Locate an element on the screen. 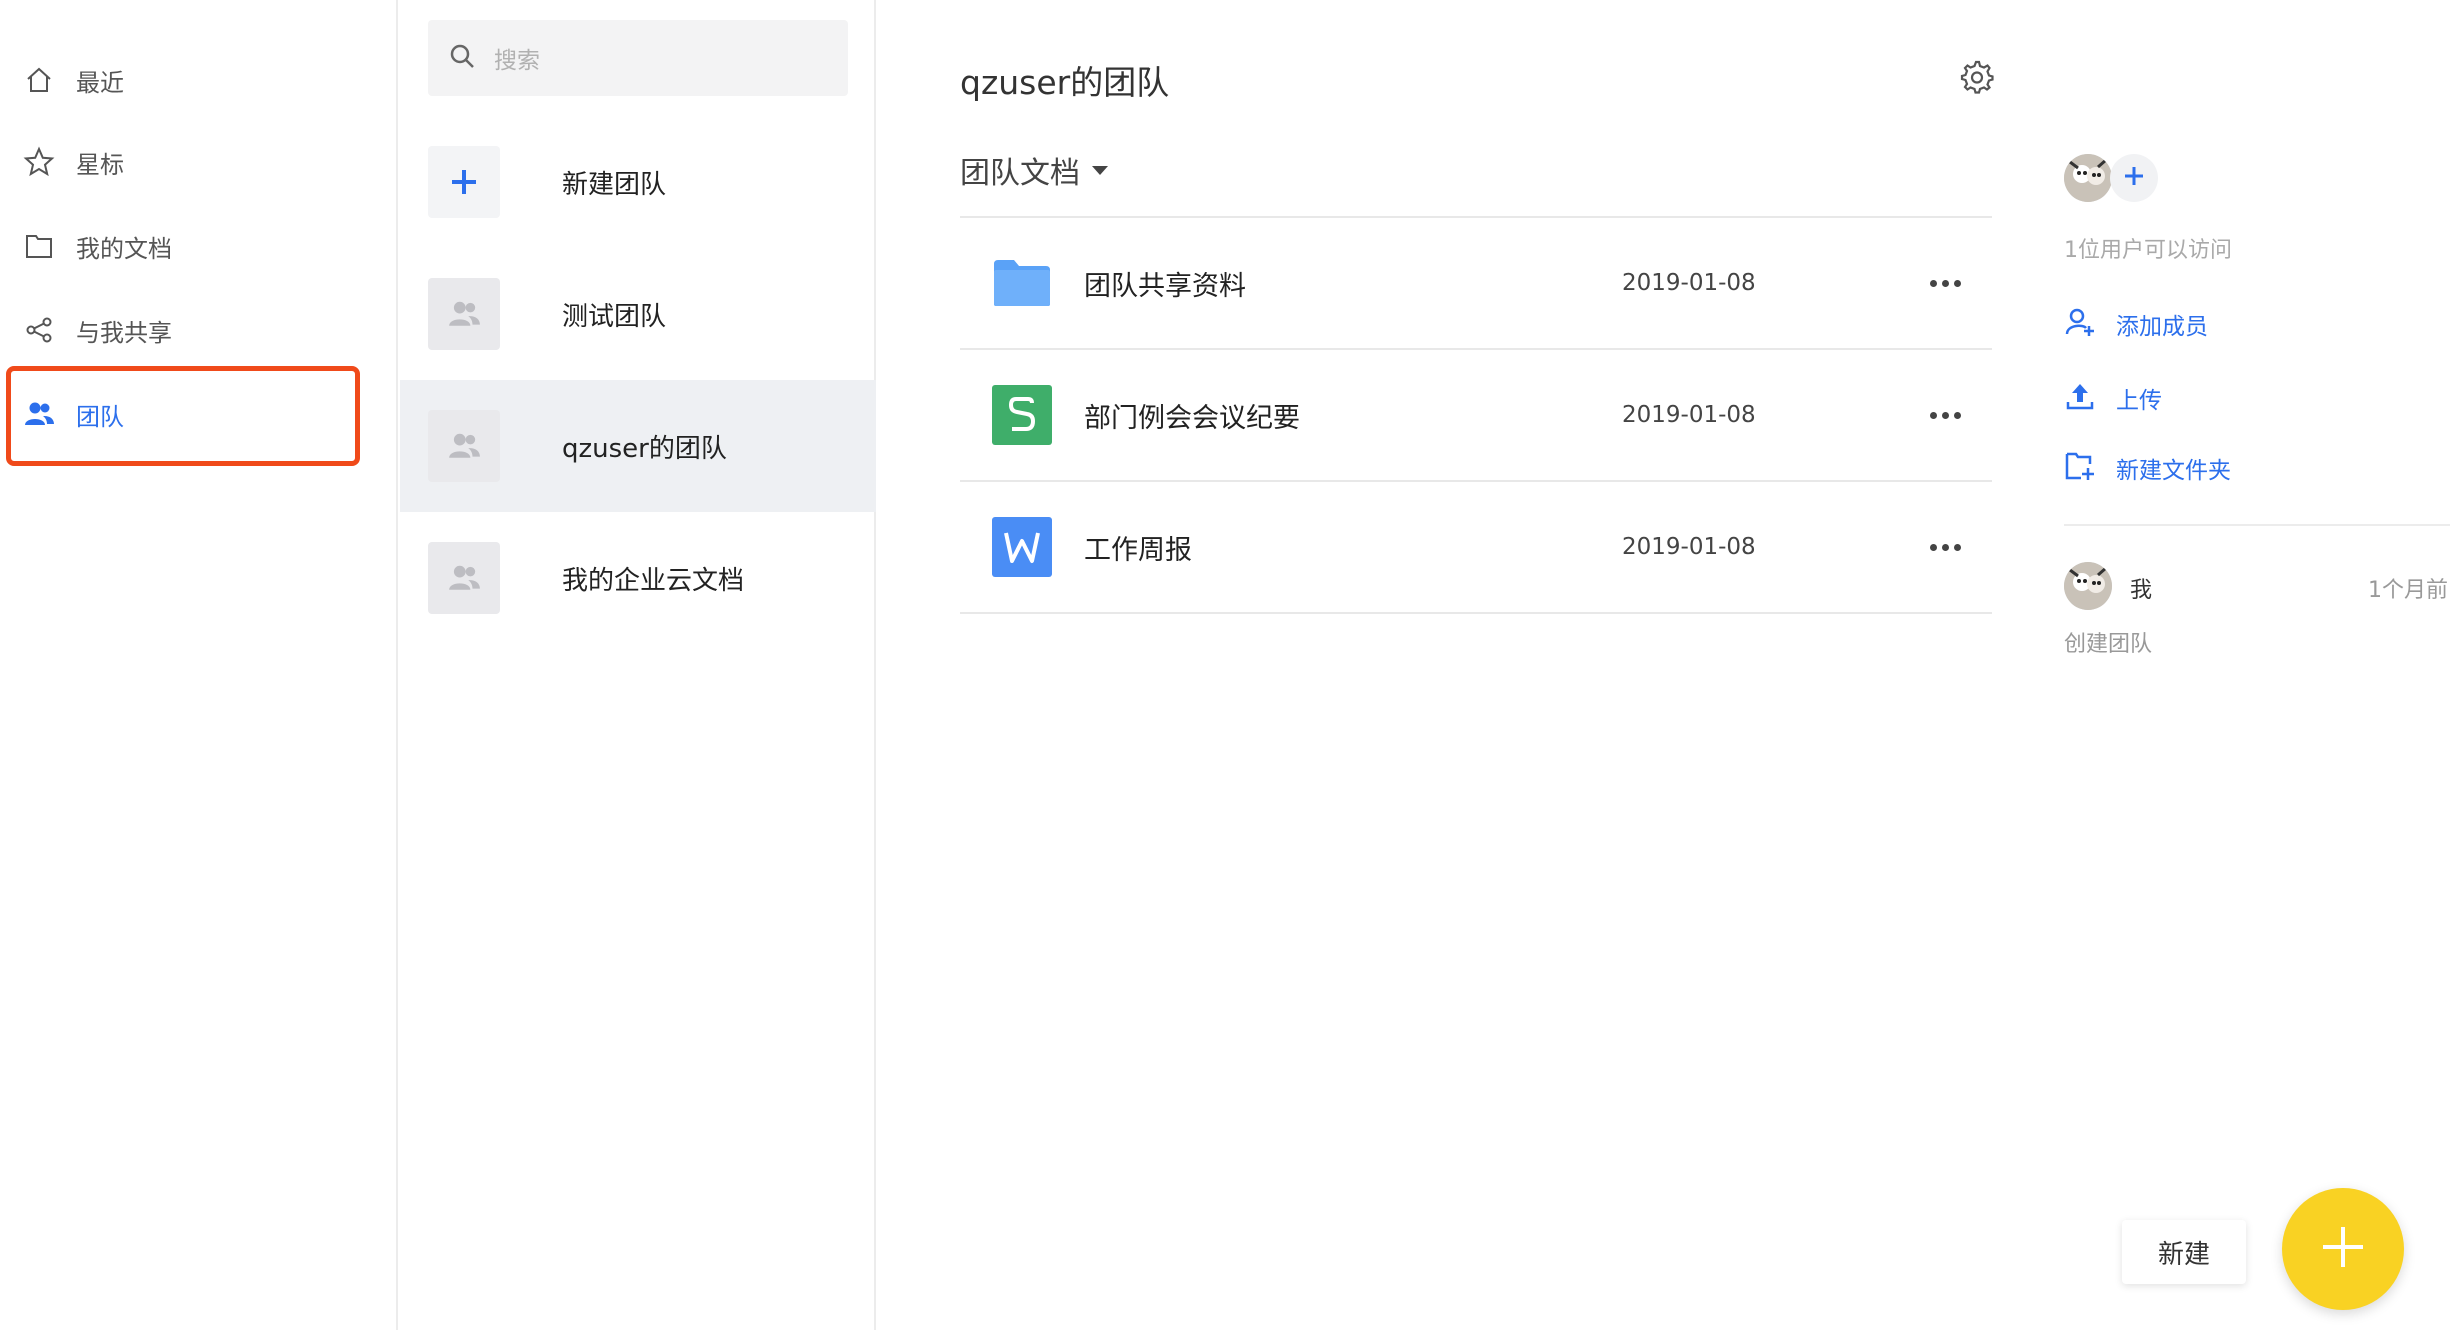 The image size is (2450, 1330). nav-item-my-docs: 我的文档 is located at coordinates (199, 246).